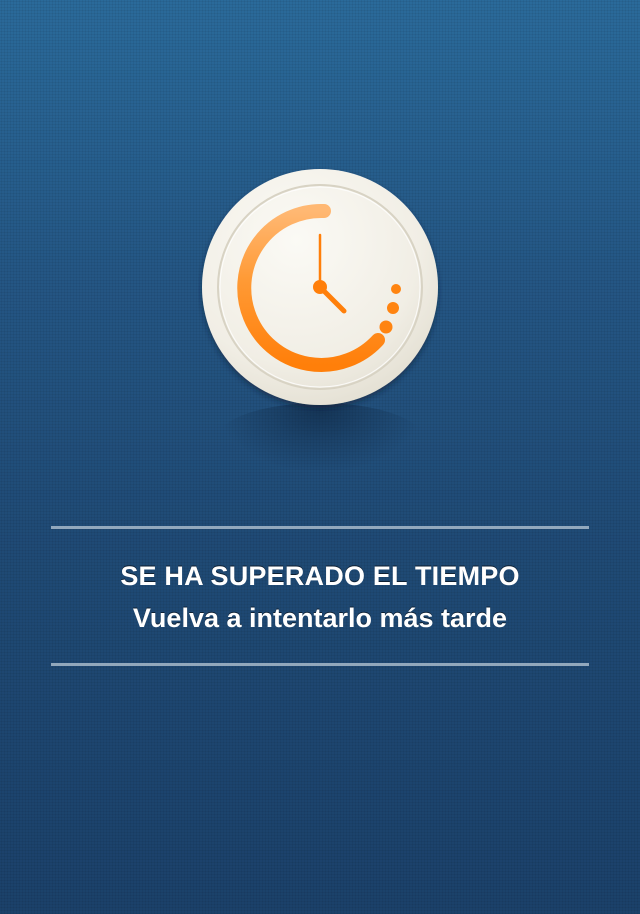 The width and height of the screenshot is (640, 914). Describe the element at coordinates (320, 664) in the screenshot. I see `bottom-divider` at that location.